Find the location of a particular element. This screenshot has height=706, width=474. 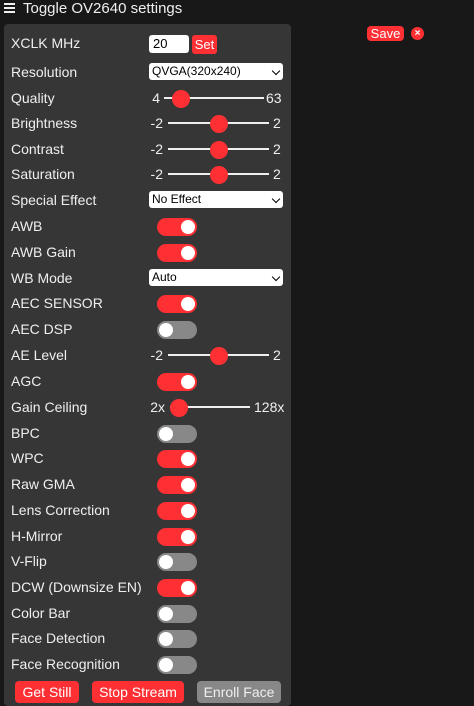

face-detection-label: Face Detection is located at coordinates (58, 638).